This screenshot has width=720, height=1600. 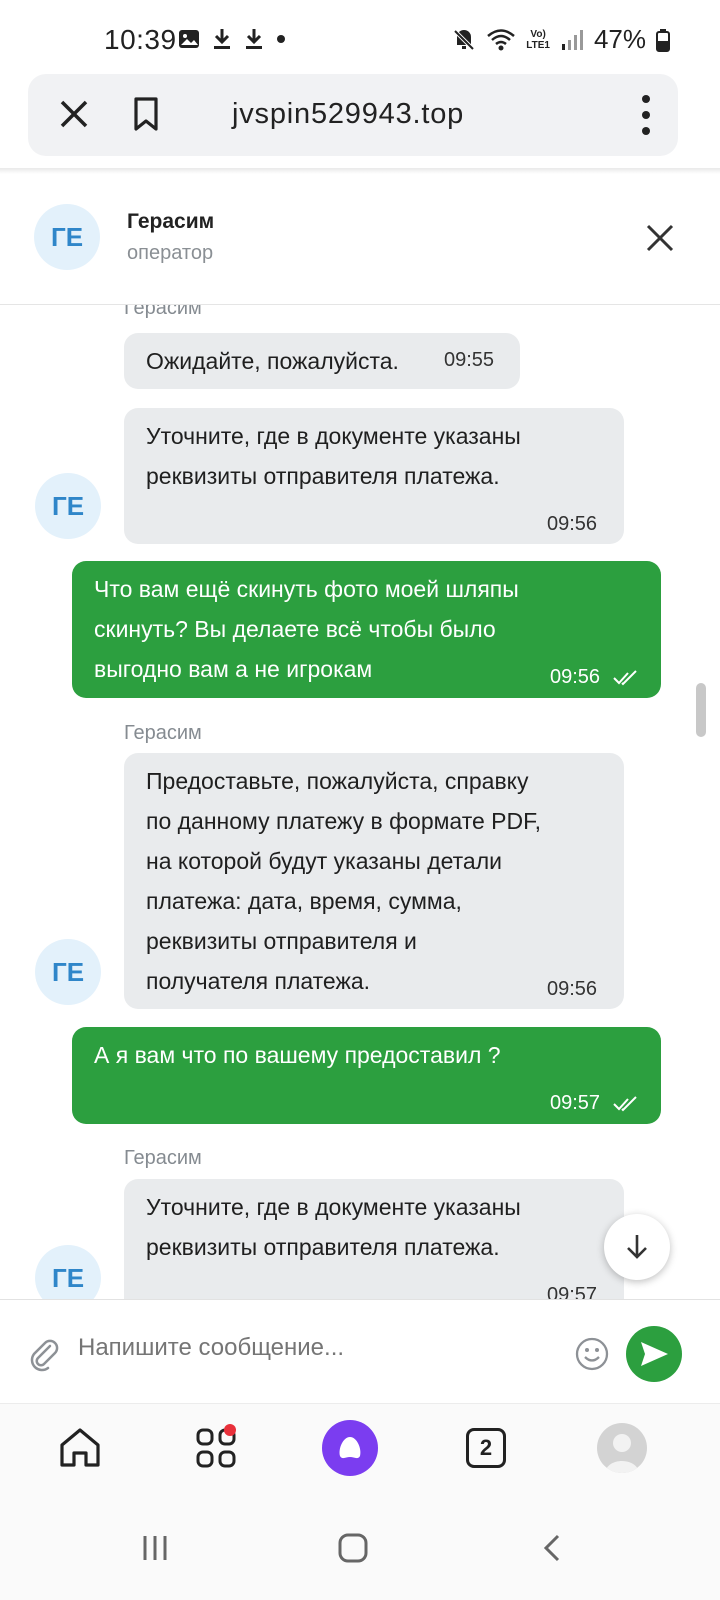 I want to click on more-menu-icon, so click(x=646, y=115).